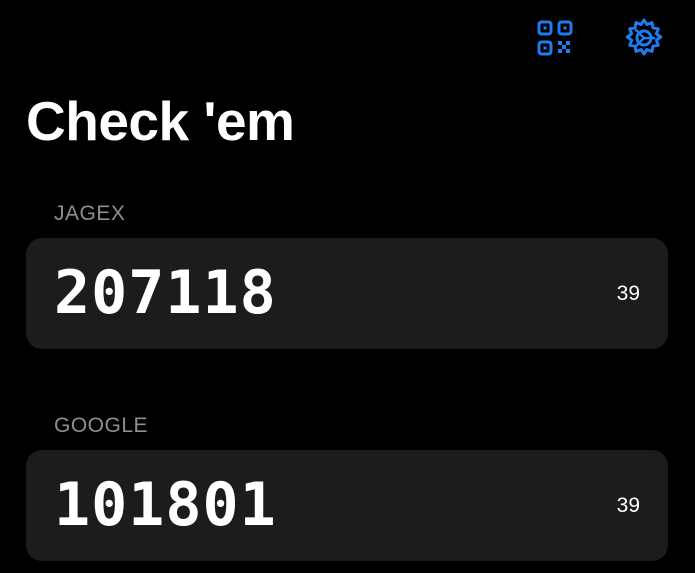  Describe the element at coordinates (101, 425) in the screenshot. I see `account-issuer-label: GOOGLE` at that location.